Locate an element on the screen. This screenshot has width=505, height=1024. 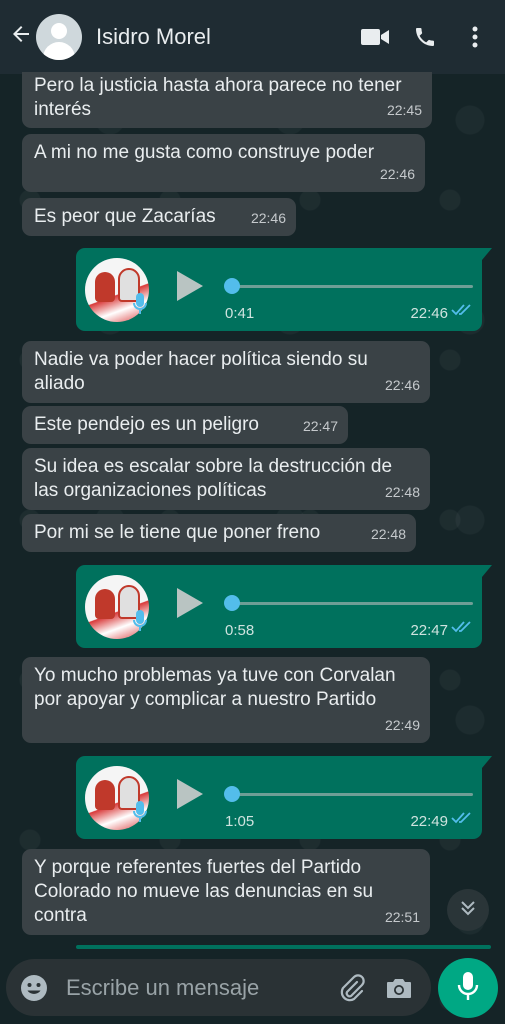
message-text: Este pendejo es un peligro is located at coordinates (146, 424).